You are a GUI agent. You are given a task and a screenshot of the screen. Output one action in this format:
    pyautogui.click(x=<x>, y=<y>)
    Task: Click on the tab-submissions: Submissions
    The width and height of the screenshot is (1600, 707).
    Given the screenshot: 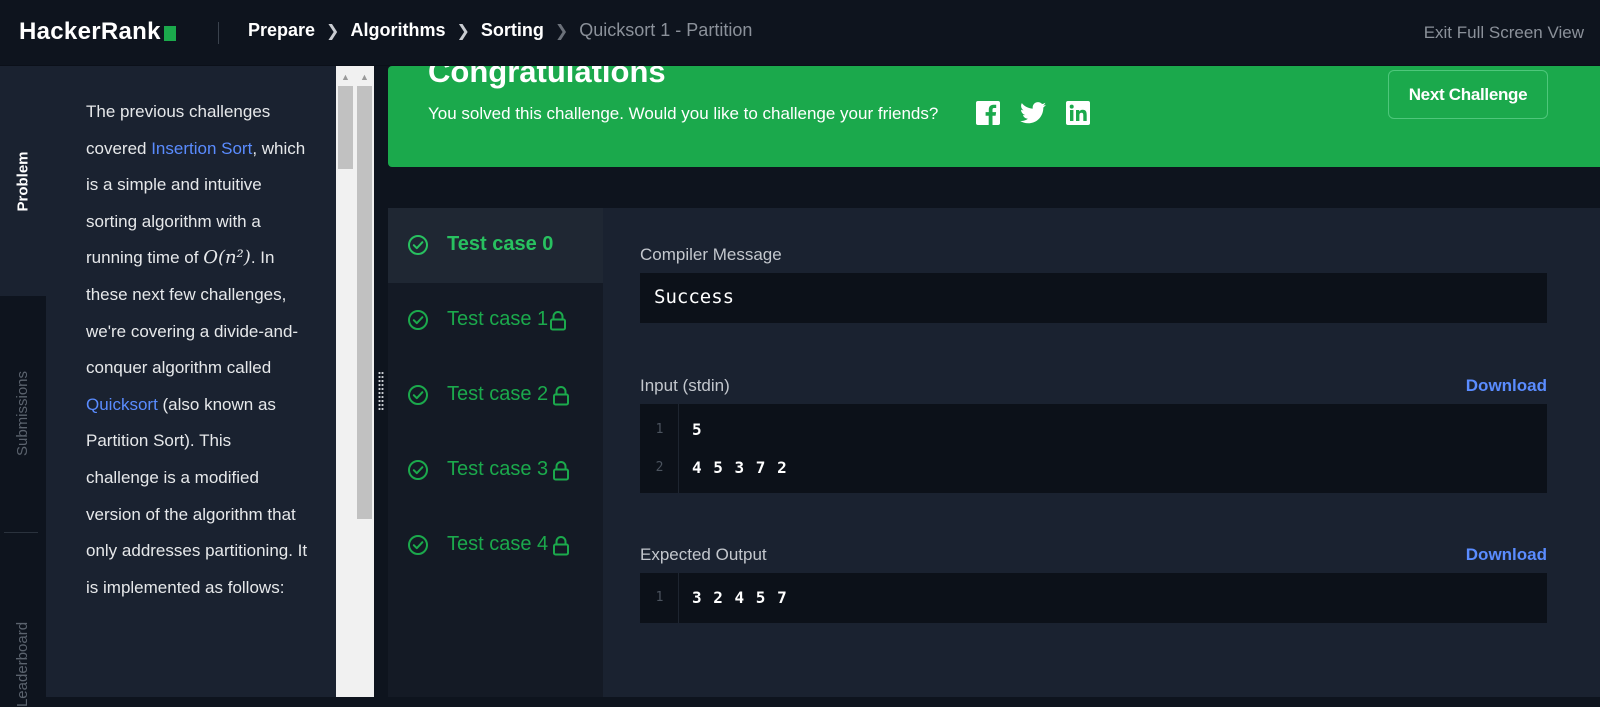 What is the action you would take?
    pyautogui.click(x=23, y=413)
    